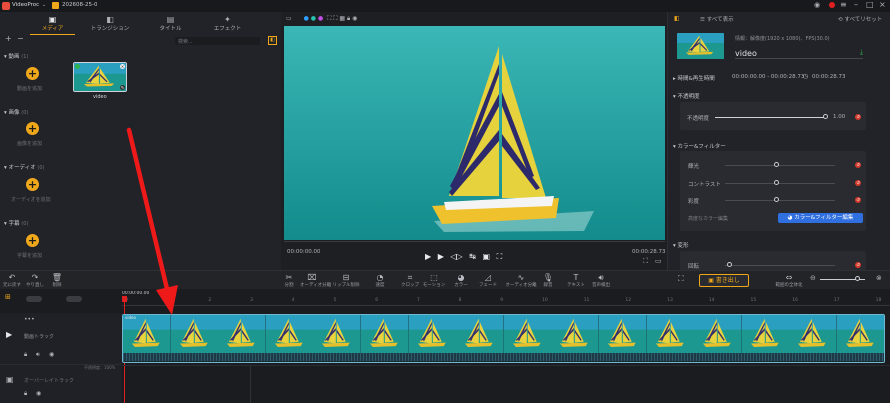  What do you see at coordinates (645, 261) in the screenshot?
I see `expand-icon: ⛶` at bounding box center [645, 261].